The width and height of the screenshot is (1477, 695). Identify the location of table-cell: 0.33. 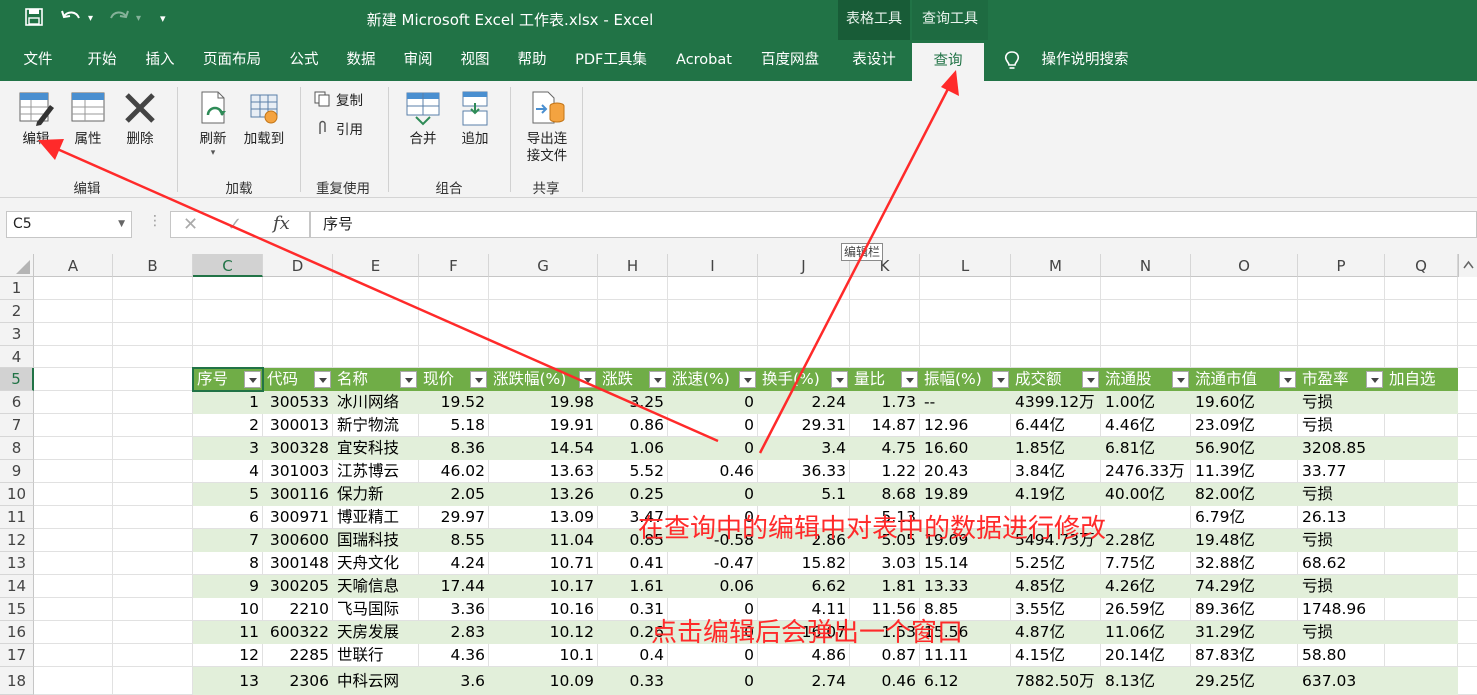
(633, 681).